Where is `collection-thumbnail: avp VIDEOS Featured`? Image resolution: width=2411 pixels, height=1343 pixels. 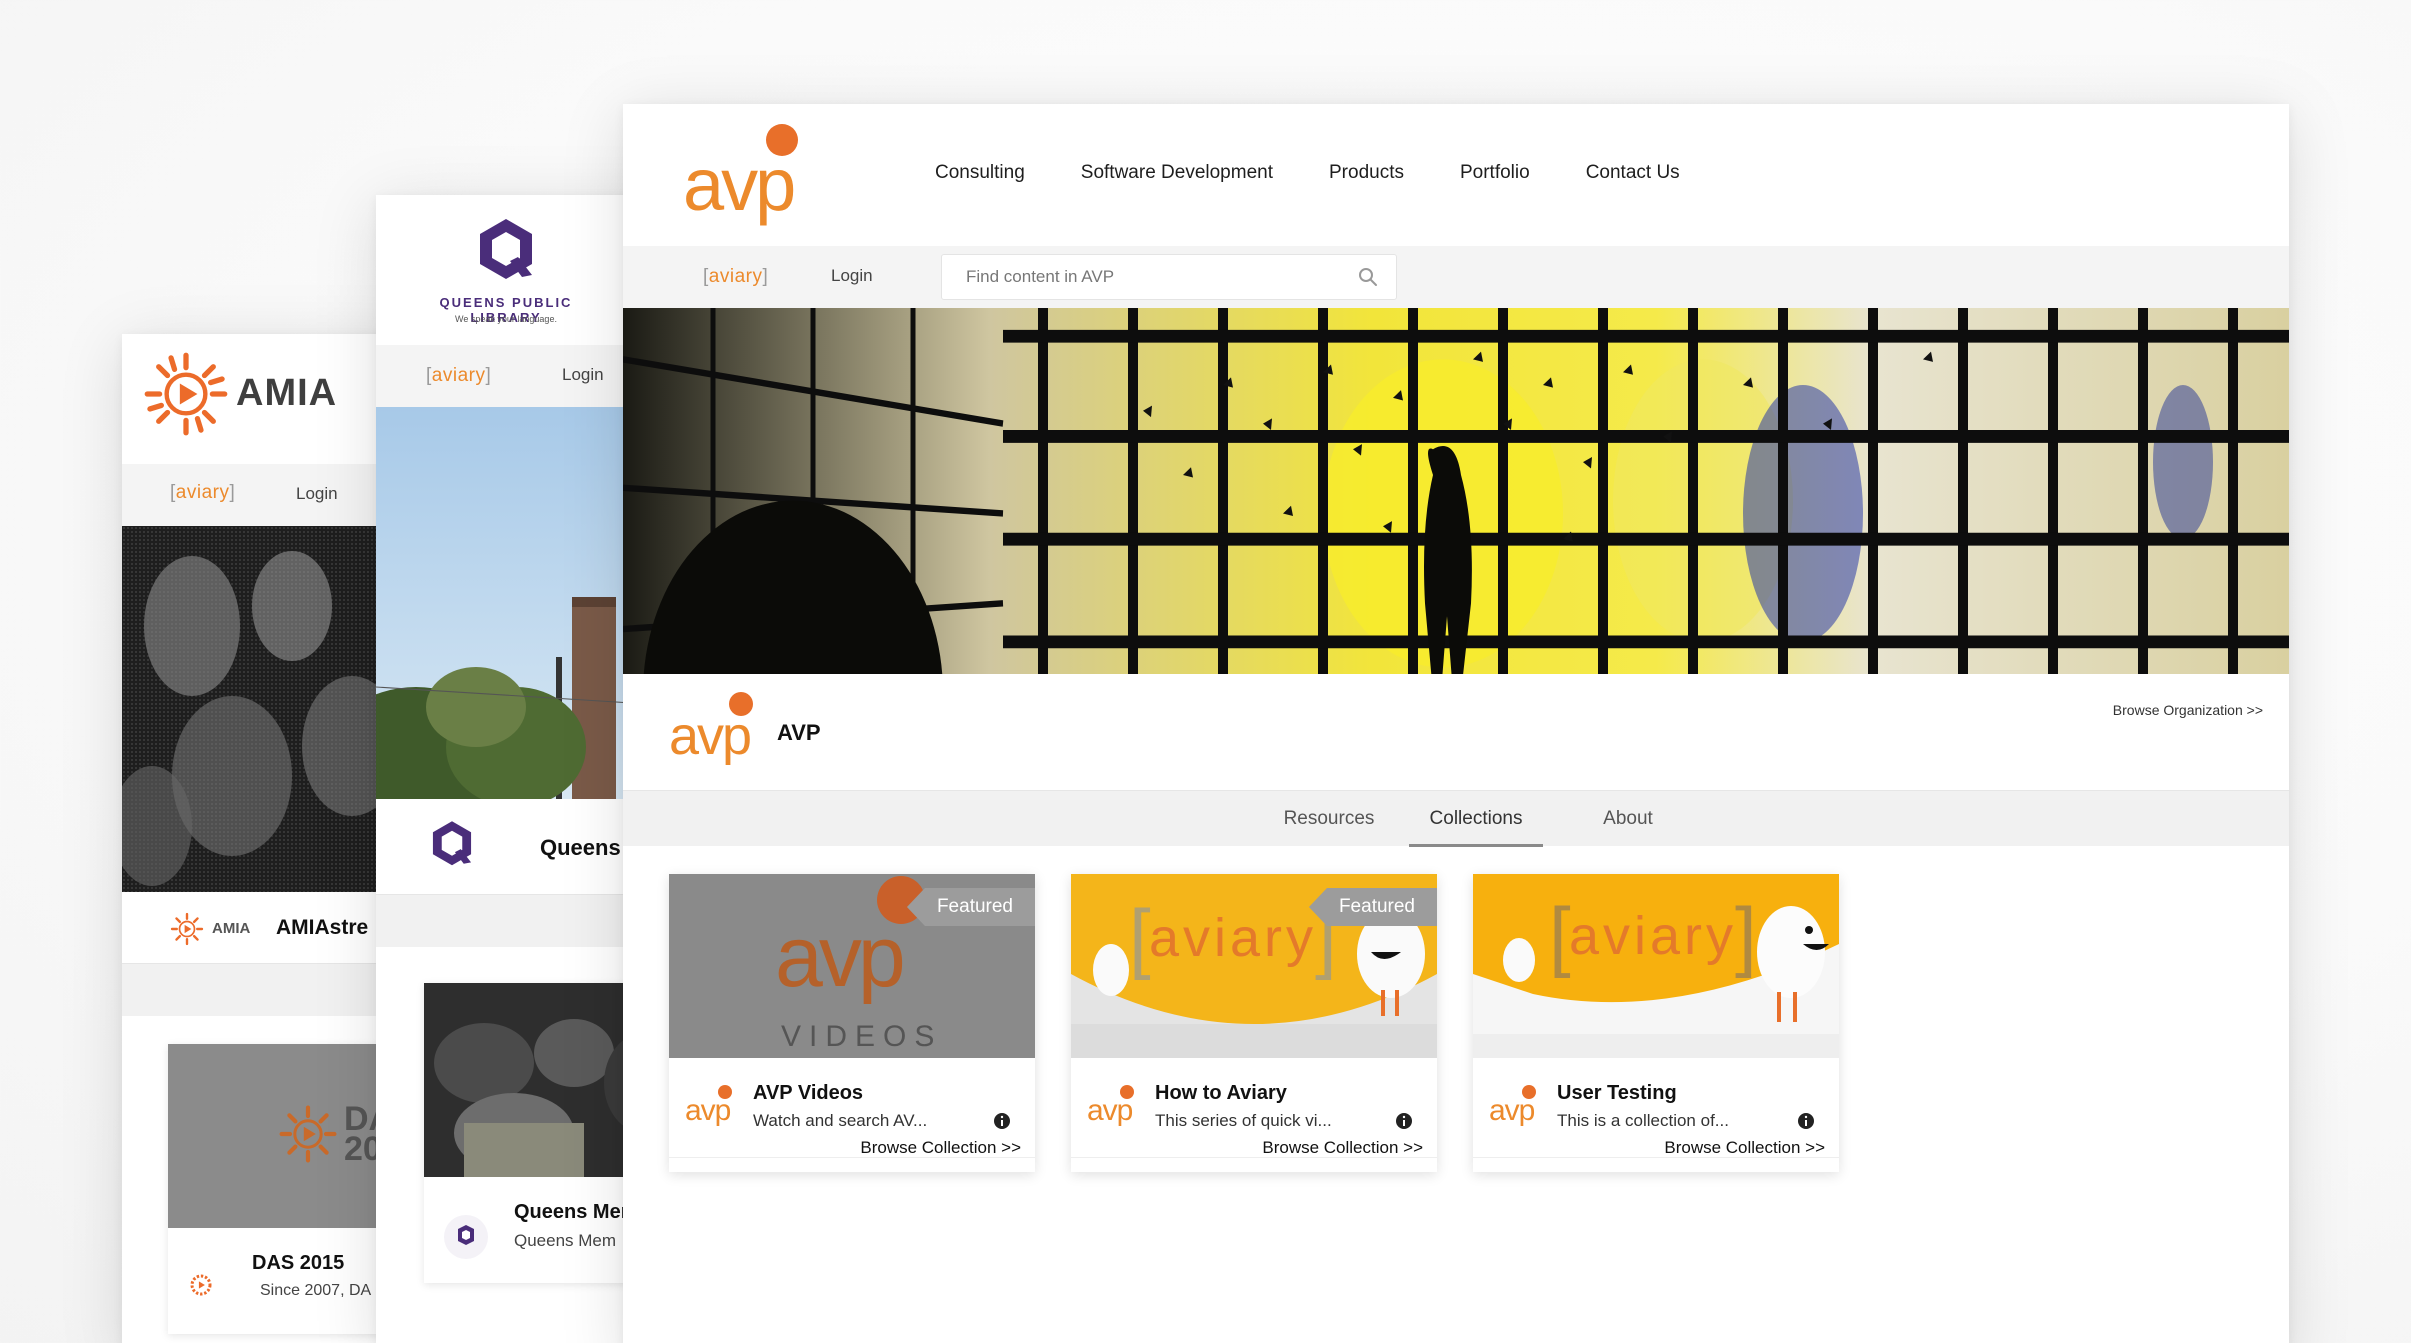
collection-thumbnail: avp VIDEOS Featured is located at coordinates (852, 966).